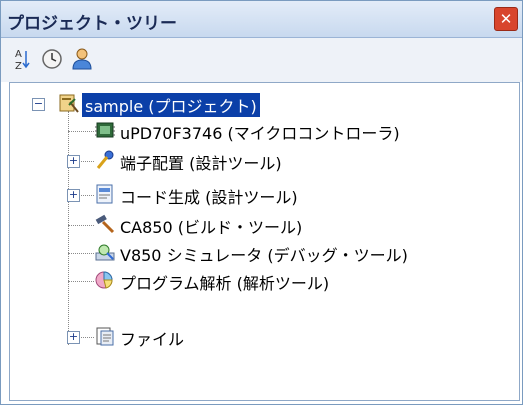  Describe the element at coordinates (261, 19) in the screenshot. I see `panel-titlebar: プロジェクト・ツリー ✕` at that location.